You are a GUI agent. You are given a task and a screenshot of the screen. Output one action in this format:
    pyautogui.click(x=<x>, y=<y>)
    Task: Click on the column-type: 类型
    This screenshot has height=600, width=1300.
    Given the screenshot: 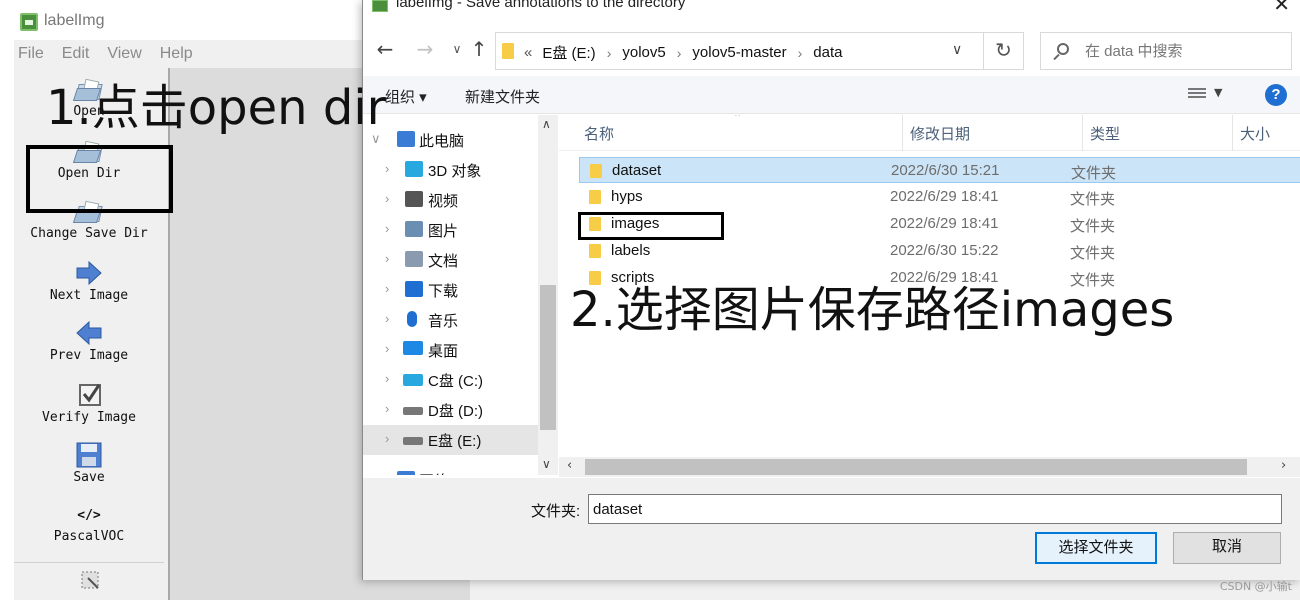 What is the action you would take?
    pyautogui.click(x=1105, y=133)
    